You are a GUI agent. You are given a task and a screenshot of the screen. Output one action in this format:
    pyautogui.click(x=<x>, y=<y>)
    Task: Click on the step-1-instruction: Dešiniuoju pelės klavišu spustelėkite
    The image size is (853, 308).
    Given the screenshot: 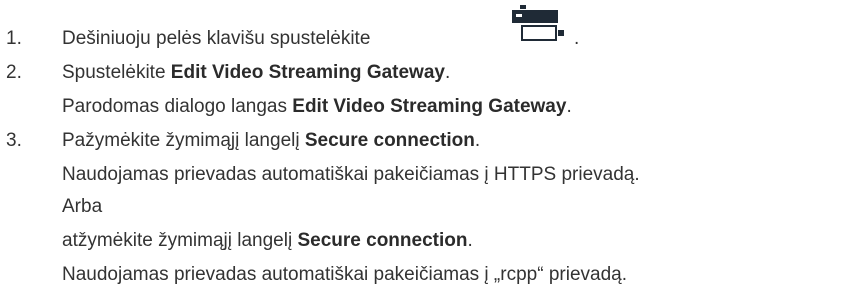 What is the action you would take?
    pyautogui.click(x=216, y=38)
    